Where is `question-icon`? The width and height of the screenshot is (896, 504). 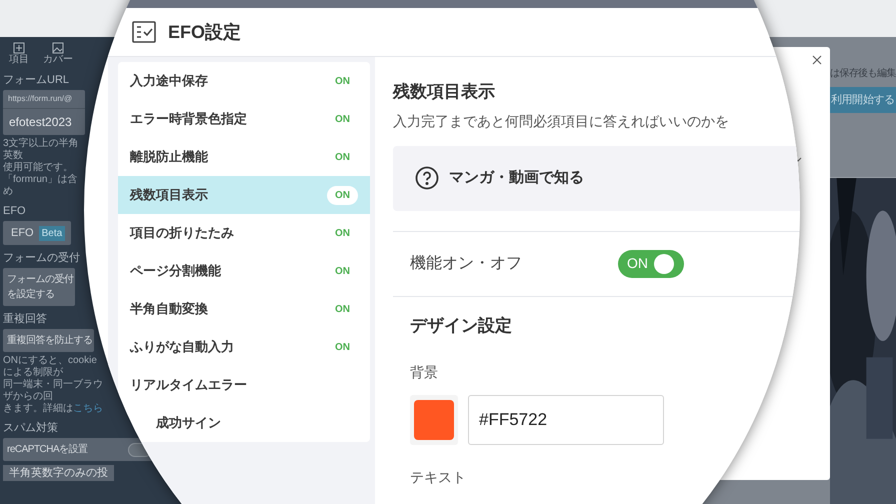 question-icon is located at coordinates (427, 178).